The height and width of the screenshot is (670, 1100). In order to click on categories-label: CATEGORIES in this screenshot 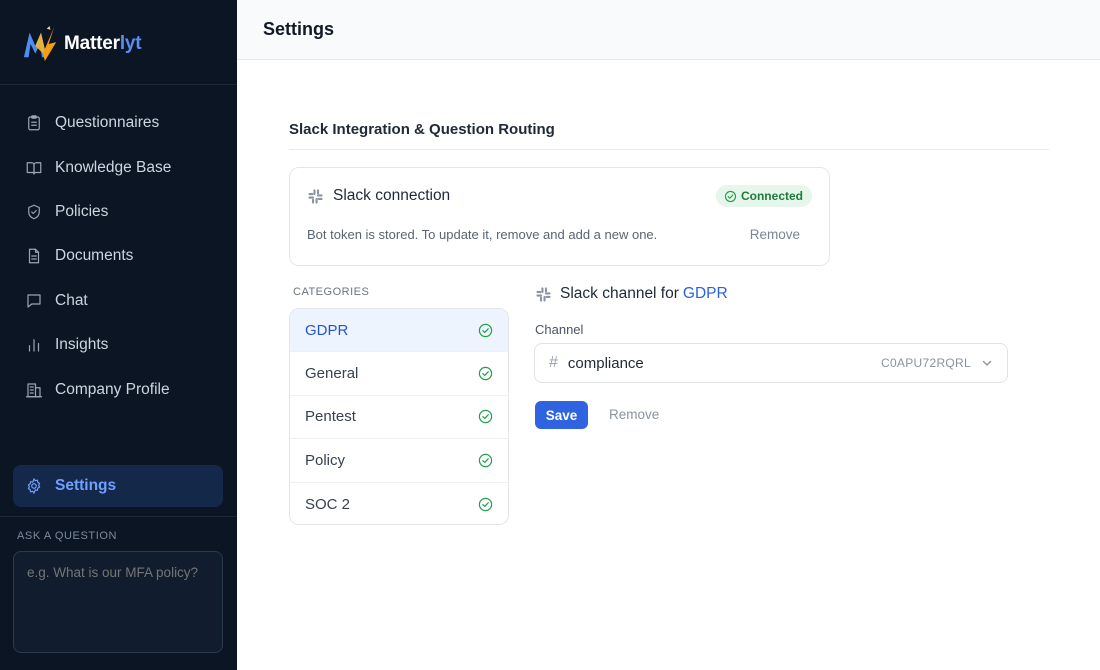, I will do `click(331, 292)`.